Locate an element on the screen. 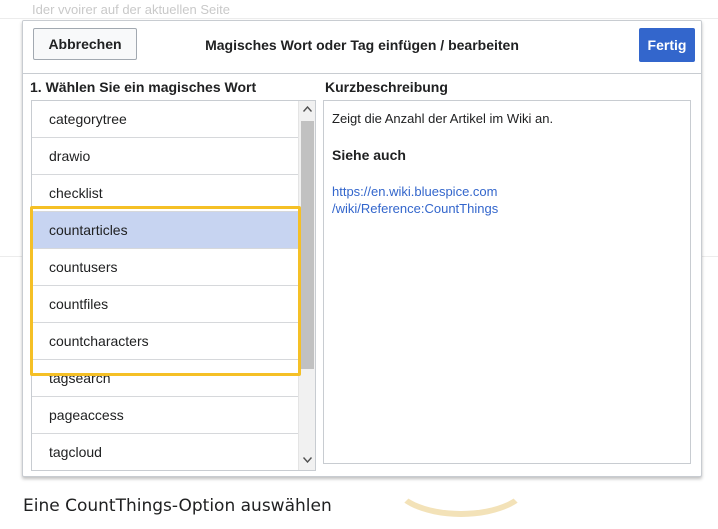 This screenshot has height=529, width=718. list-item-pageaccess: pageaccess is located at coordinates (165, 415).